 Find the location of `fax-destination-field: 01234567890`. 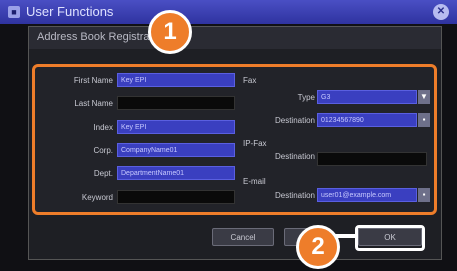

fax-destination-field: 01234567890 is located at coordinates (367, 120).